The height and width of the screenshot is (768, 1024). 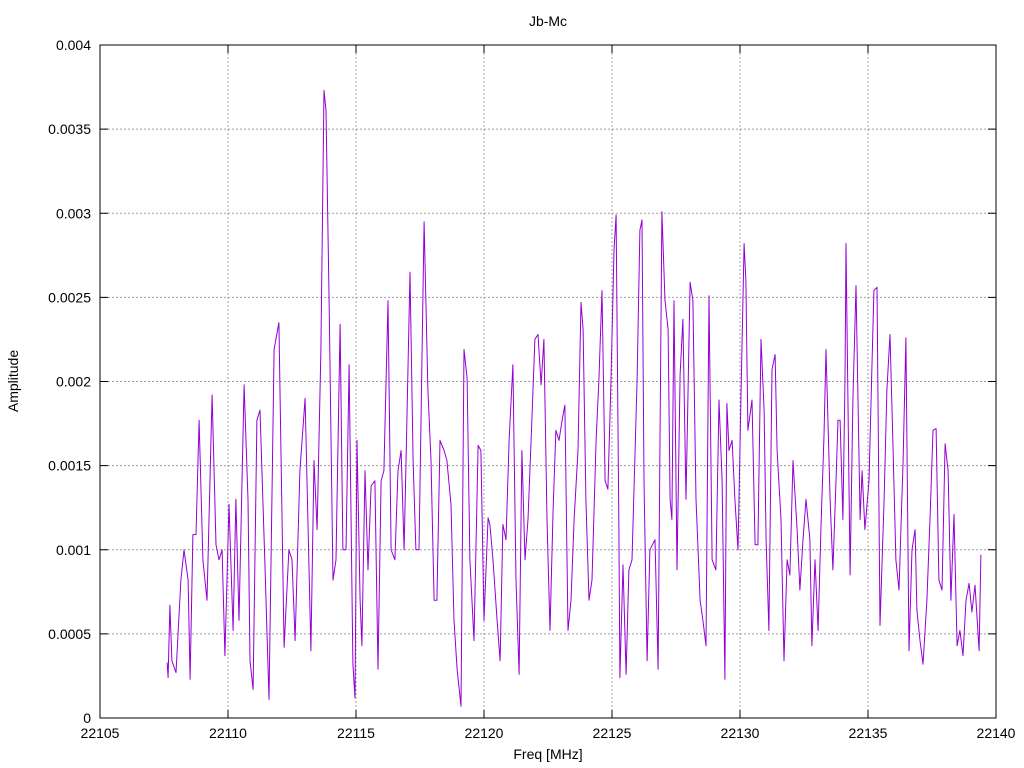 What do you see at coordinates (740, 733) in the screenshot?
I see `x-tick-label: 22130` at bounding box center [740, 733].